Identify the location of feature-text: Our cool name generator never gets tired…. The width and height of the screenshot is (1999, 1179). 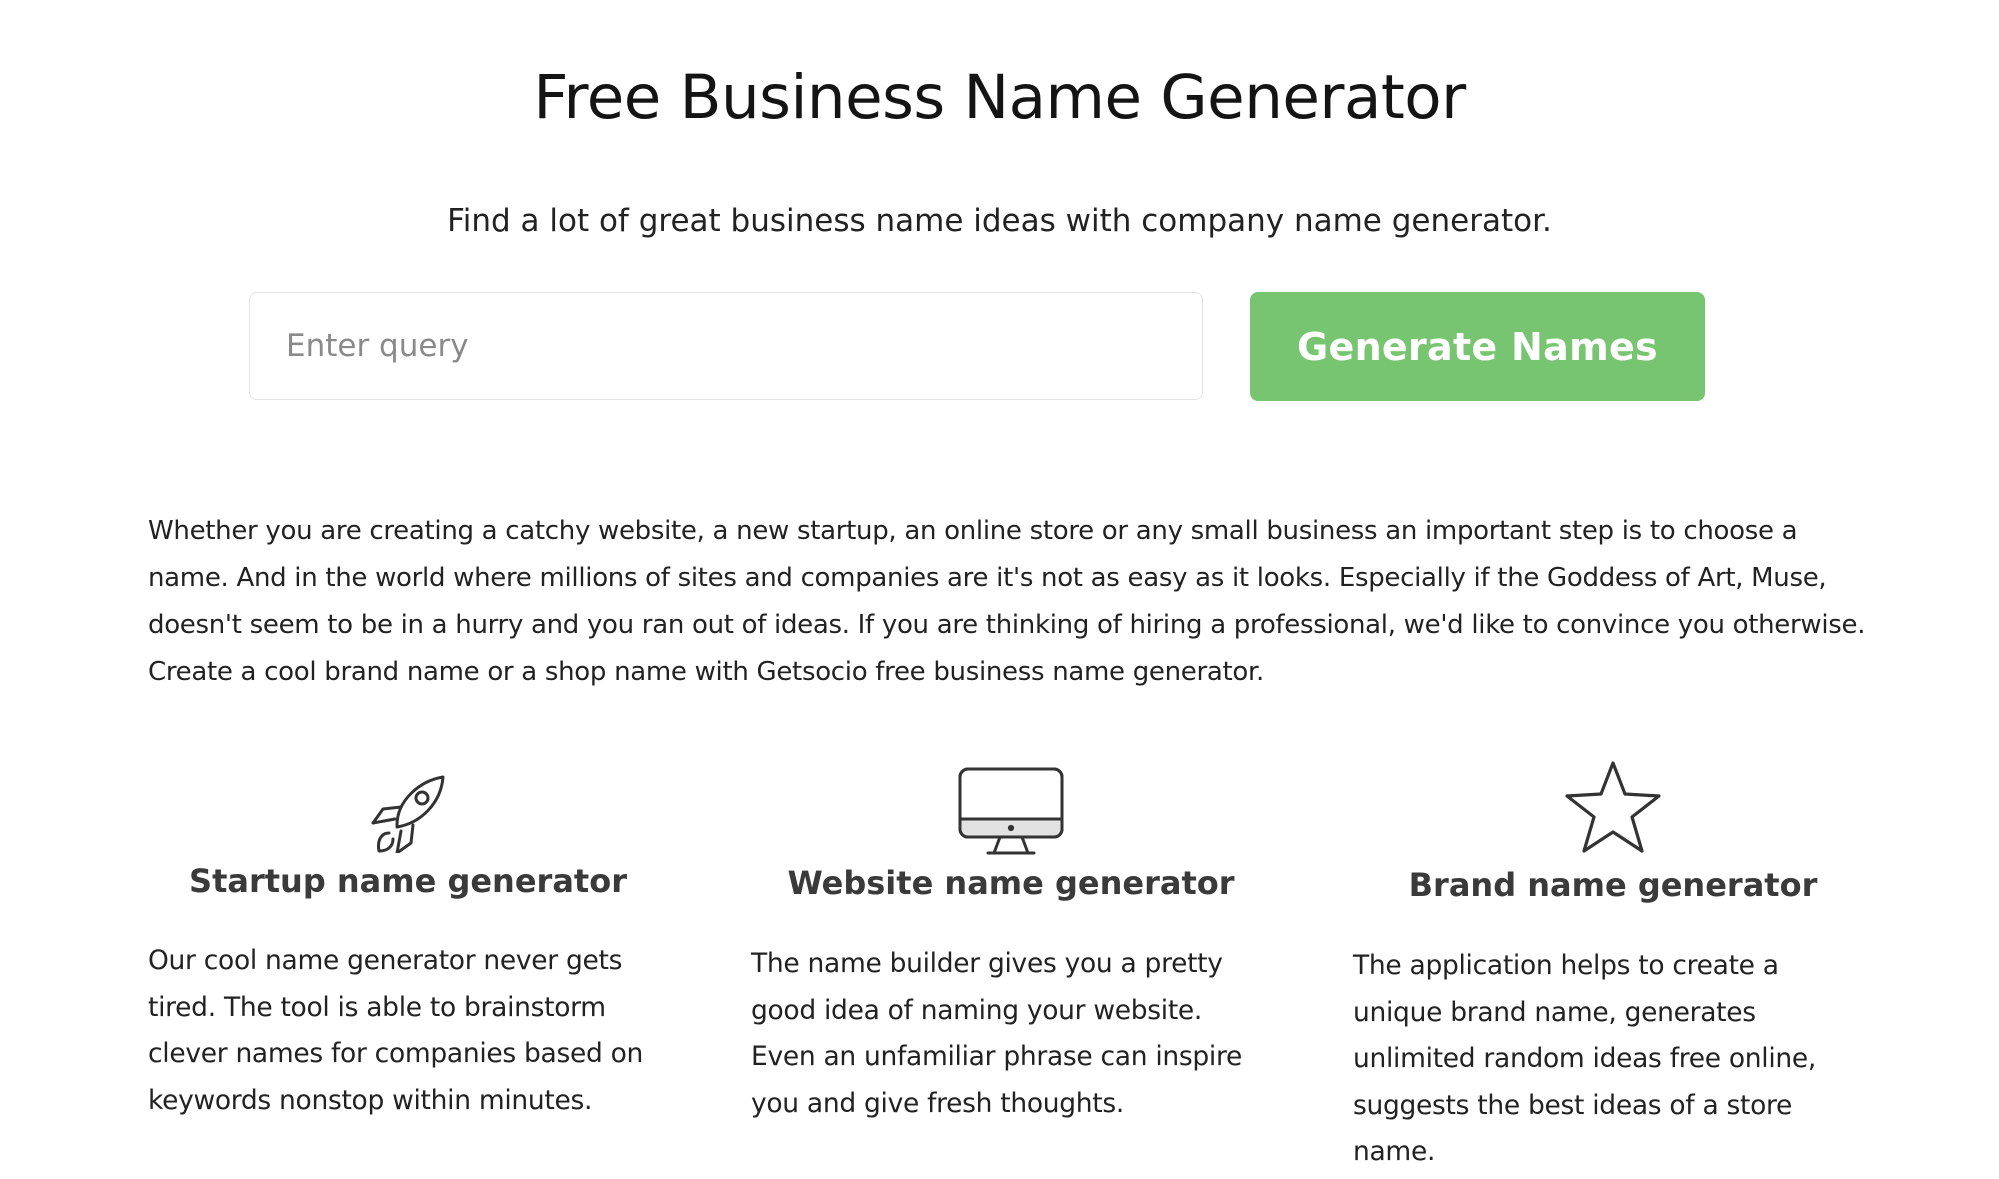
(396, 1030).